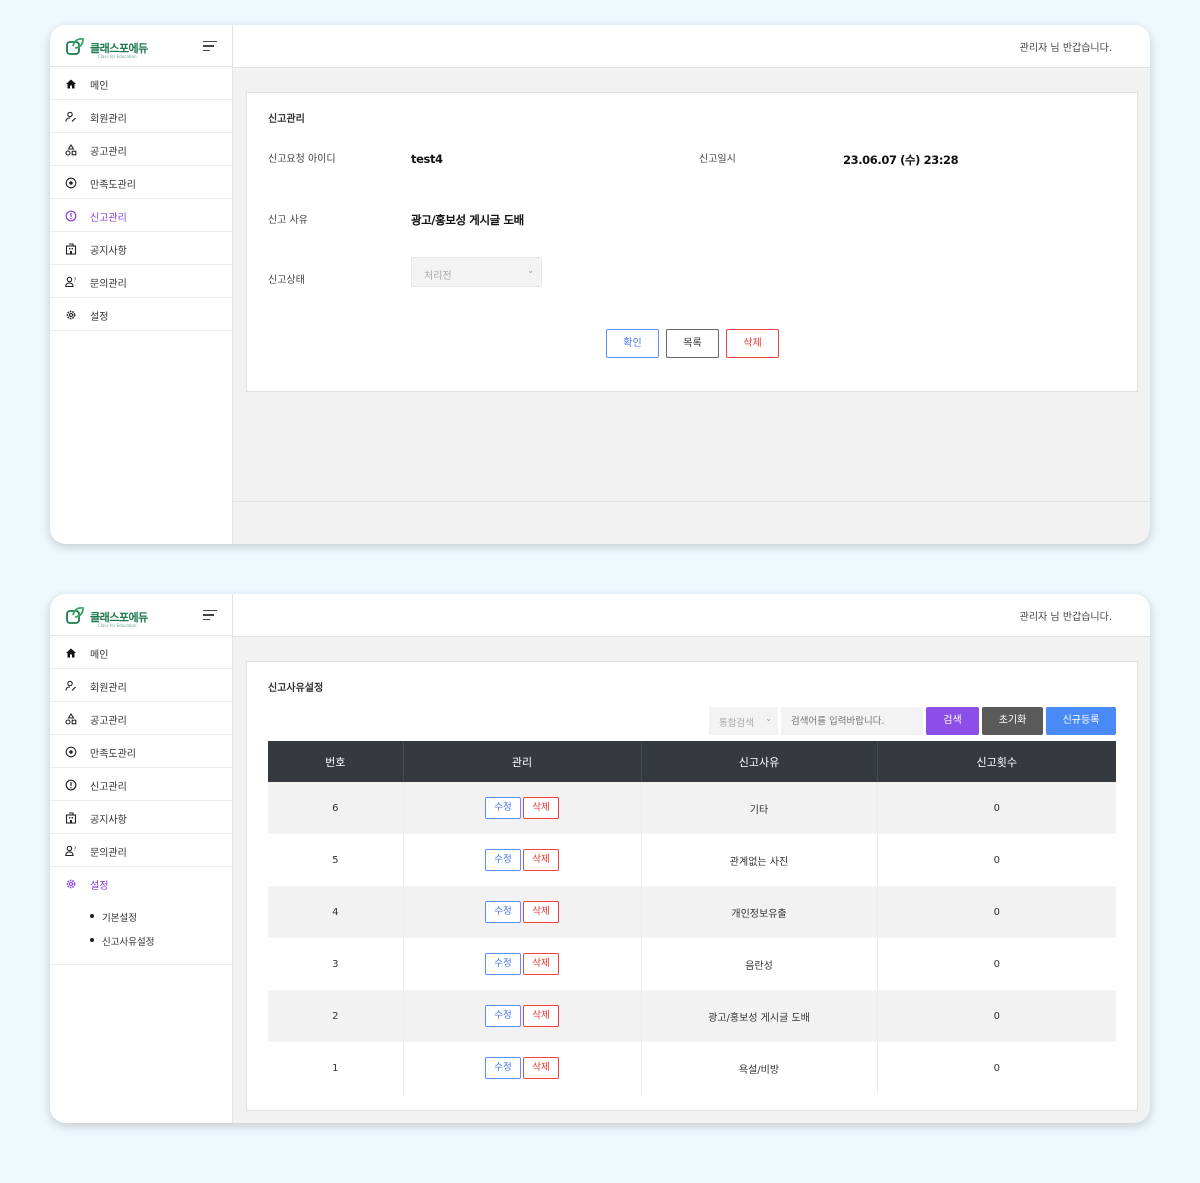 This screenshot has width=1200, height=1183. What do you see at coordinates (692, 860) in the screenshot?
I see `table-row: 5 수정 삭제 관계없는 사진 0` at bounding box center [692, 860].